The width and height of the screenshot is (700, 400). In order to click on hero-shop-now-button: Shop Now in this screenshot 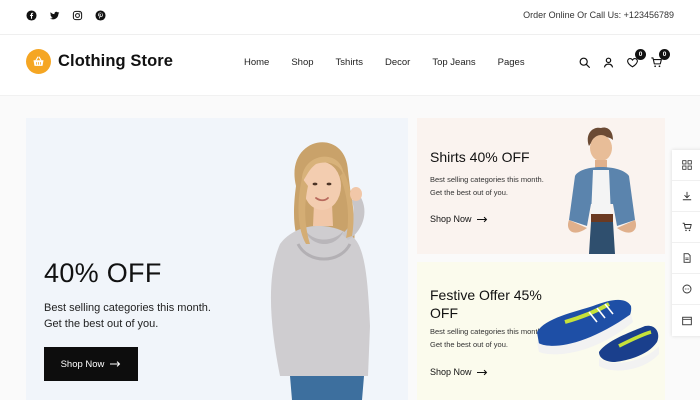, I will do `click(91, 364)`.